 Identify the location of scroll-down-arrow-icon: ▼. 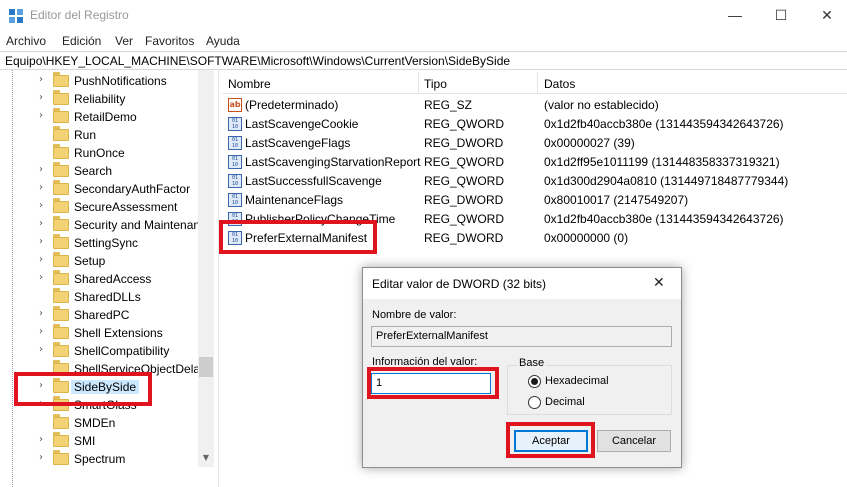
(206, 460).